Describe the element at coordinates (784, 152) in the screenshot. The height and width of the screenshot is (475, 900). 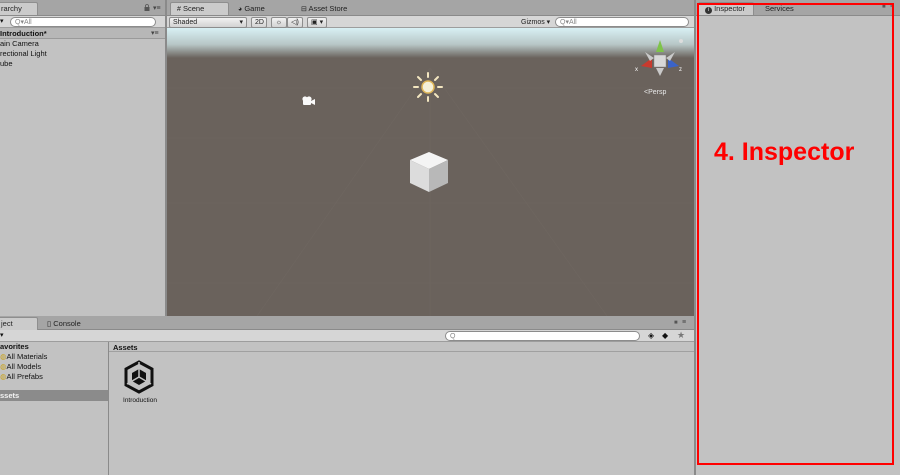
I see `annotation-label: 4. Inspector` at that location.